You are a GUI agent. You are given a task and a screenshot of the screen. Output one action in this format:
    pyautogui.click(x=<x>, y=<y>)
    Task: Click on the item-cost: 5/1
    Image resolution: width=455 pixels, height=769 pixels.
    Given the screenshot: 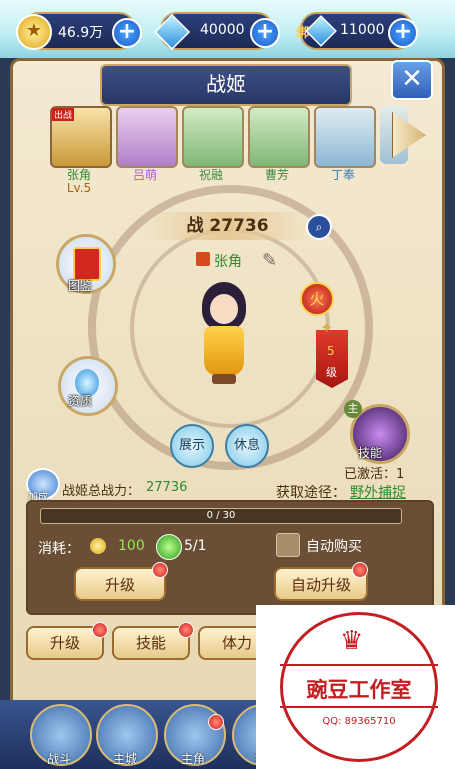 What is the action you would take?
    pyautogui.click(x=195, y=546)
    